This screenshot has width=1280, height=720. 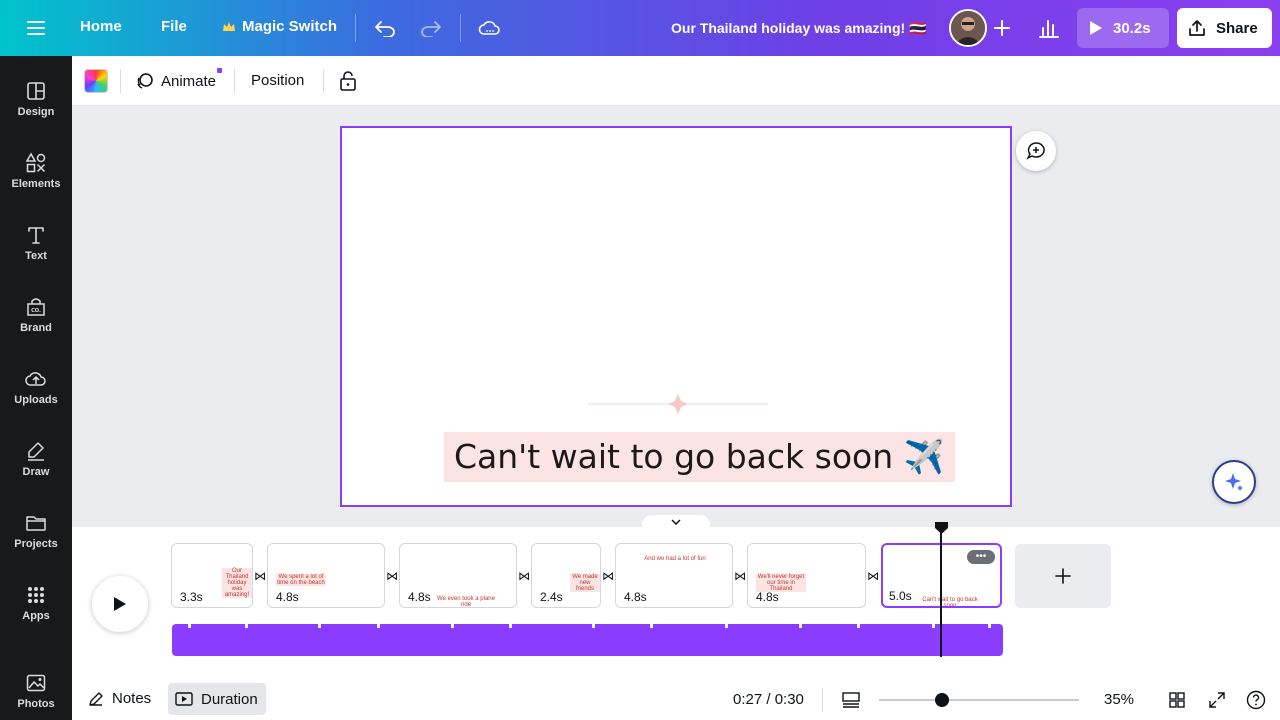 I want to click on clip-thumbnail-text: Our Thailand holiday was amazing!, so click(x=237, y=583).